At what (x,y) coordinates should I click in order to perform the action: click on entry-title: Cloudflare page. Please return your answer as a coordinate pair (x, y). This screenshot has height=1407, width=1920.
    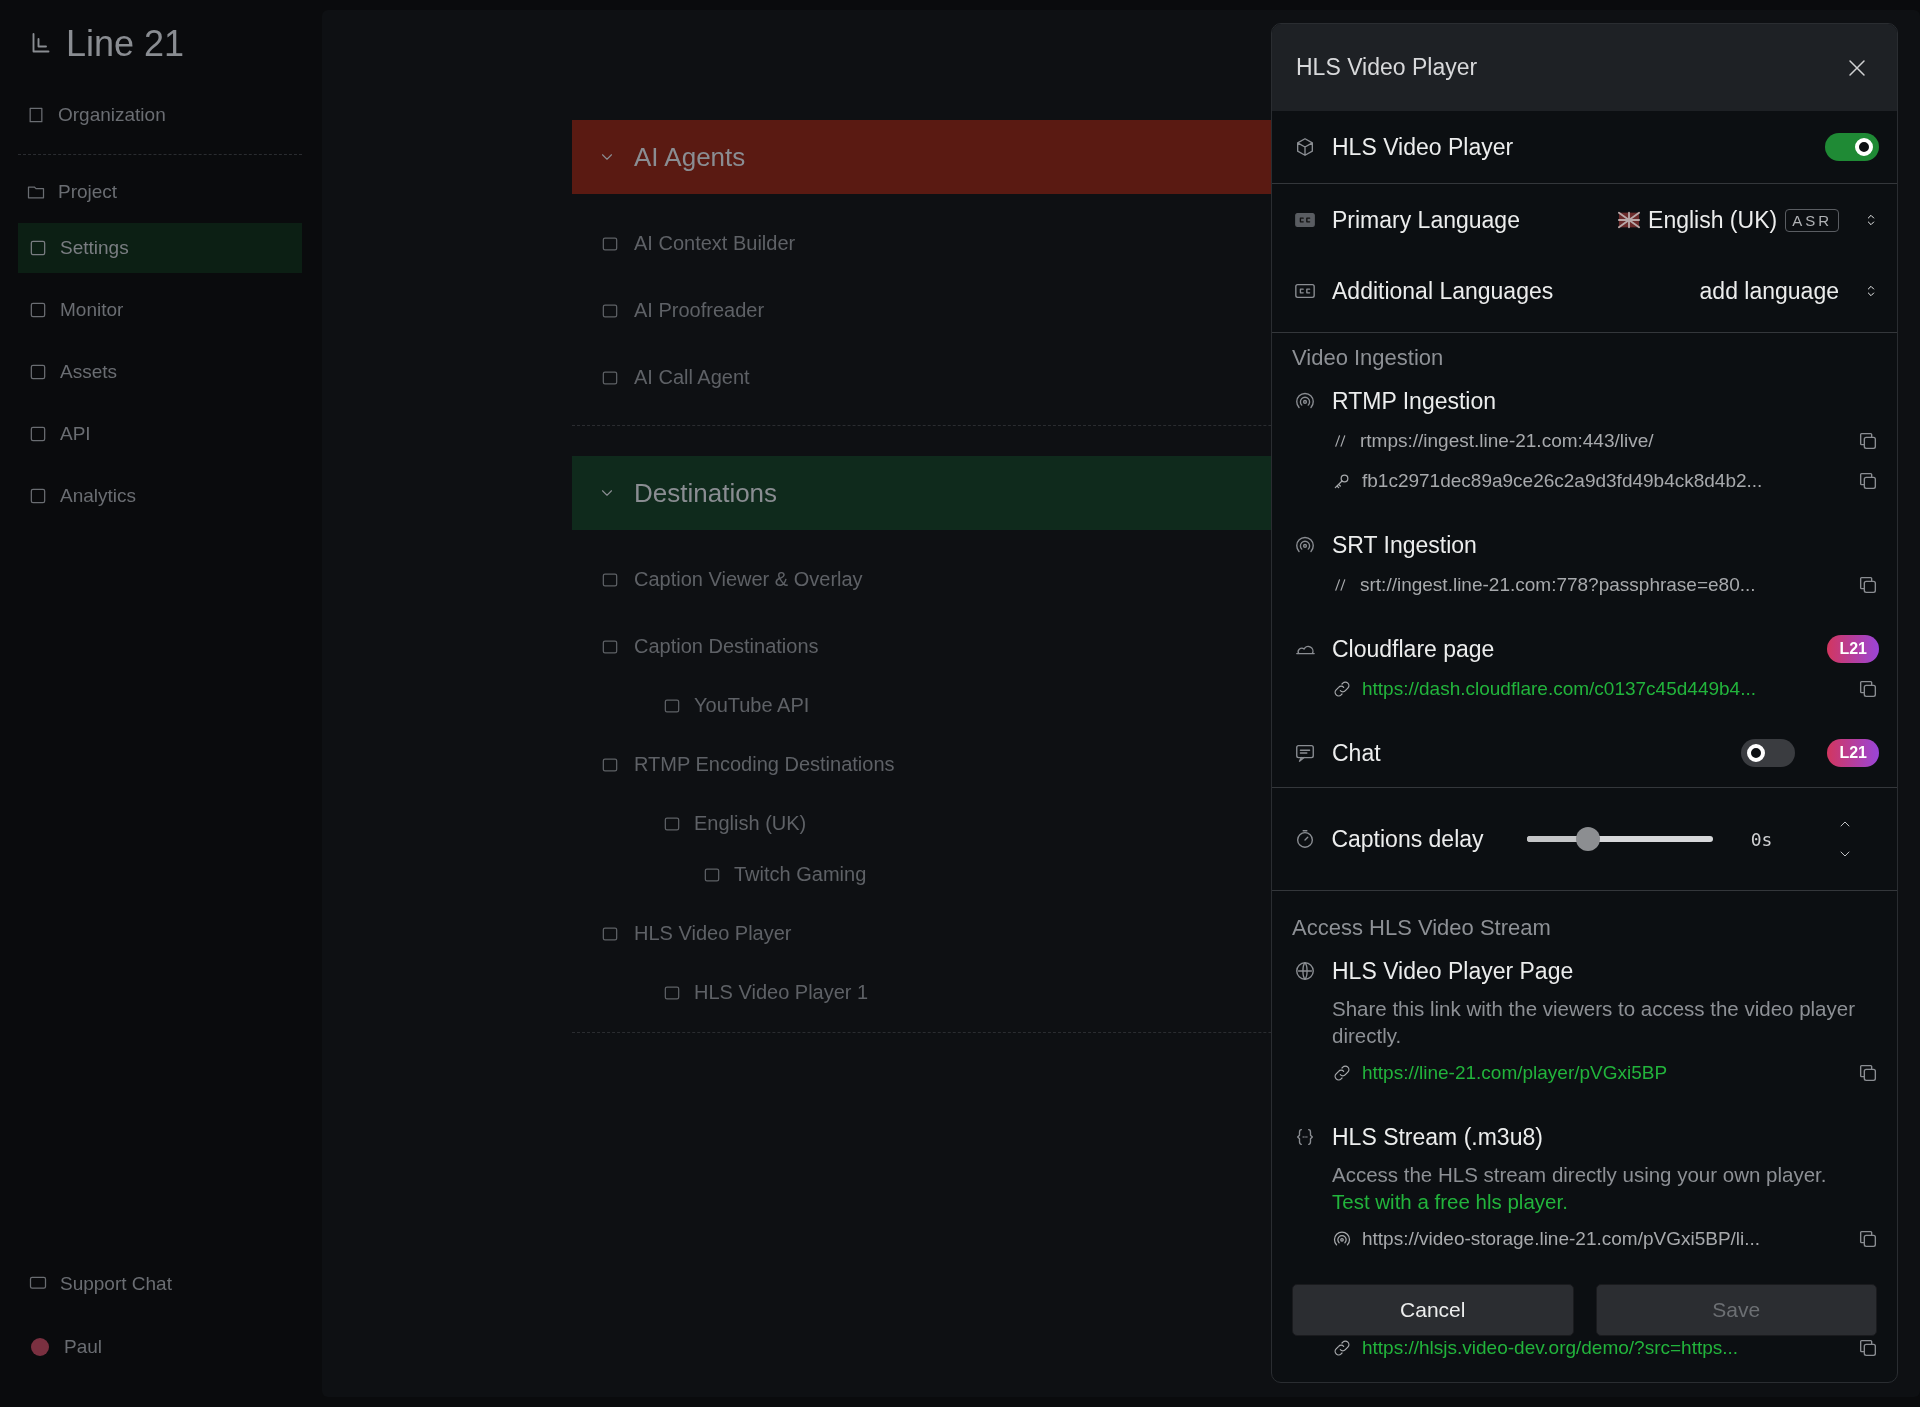
    Looking at the image, I should click on (1413, 649).